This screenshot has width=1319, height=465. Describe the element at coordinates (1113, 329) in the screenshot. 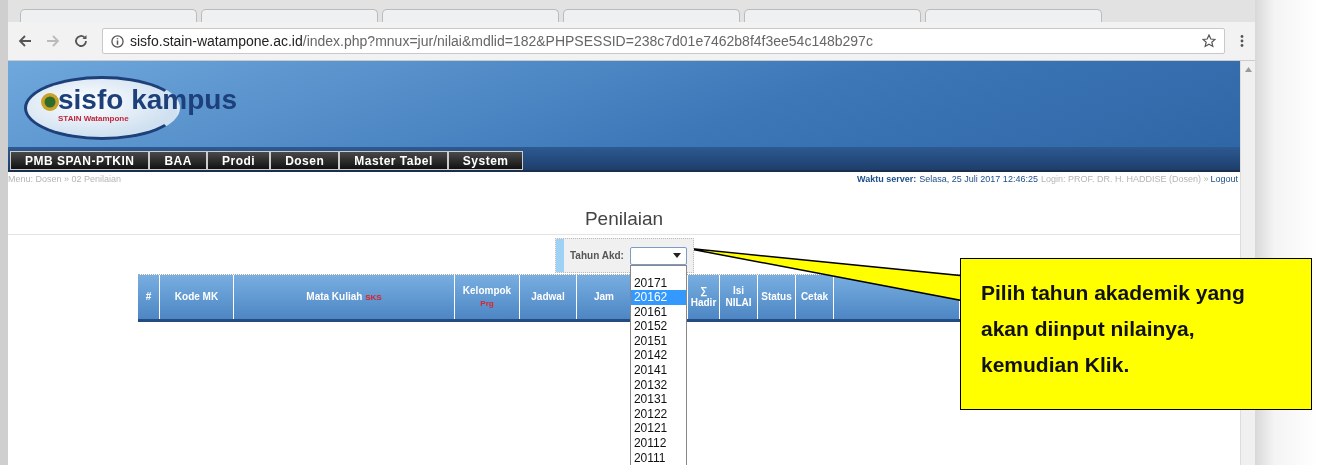

I see `callout-text: Pilih tahun akademik yang akan diinput nilainya, kemudian Klik.` at that location.